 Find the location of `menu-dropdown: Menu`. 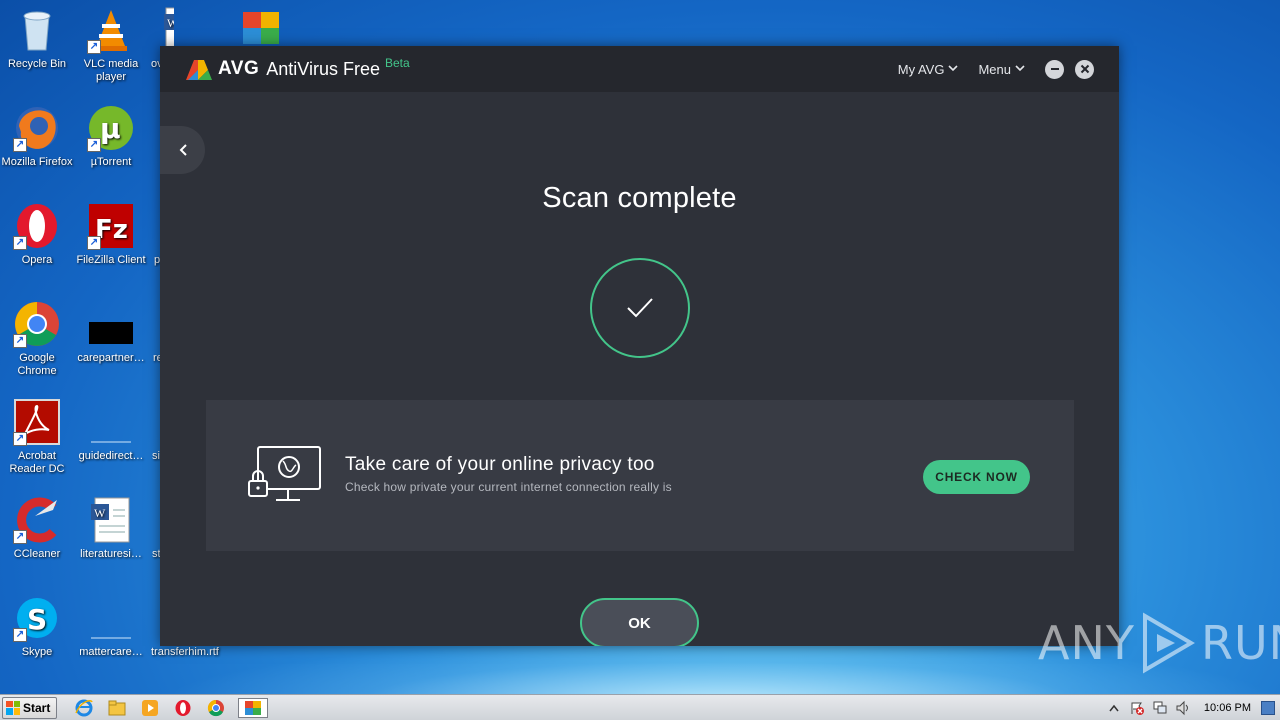

menu-dropdown: Menu is located at coordinates (1001, 69).